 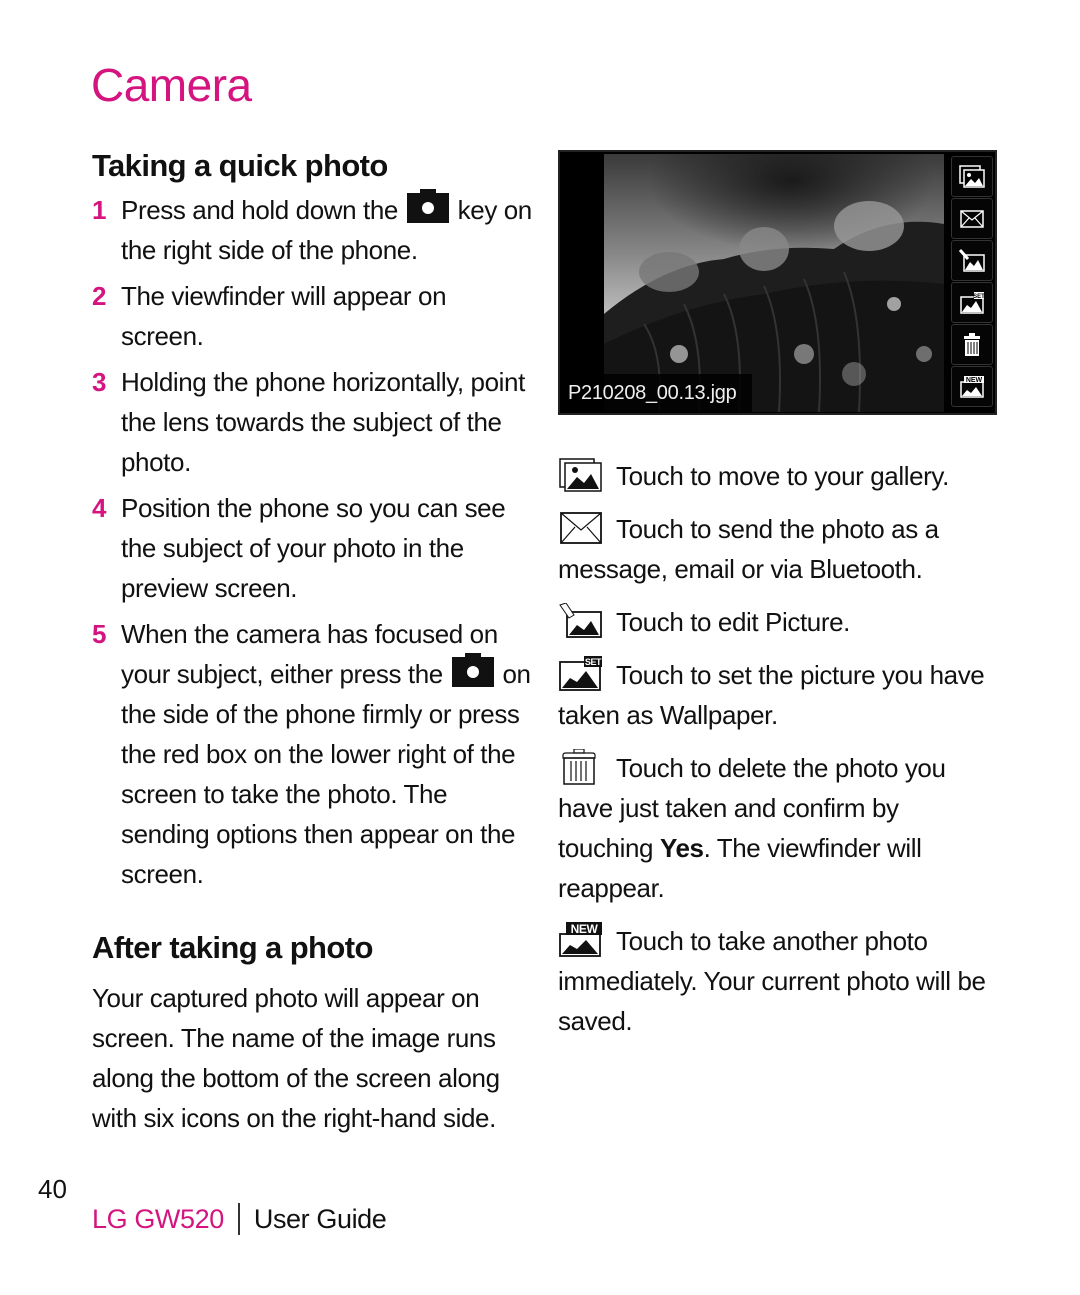 I want to click on step-number: 2, so click(x=99, y=296).